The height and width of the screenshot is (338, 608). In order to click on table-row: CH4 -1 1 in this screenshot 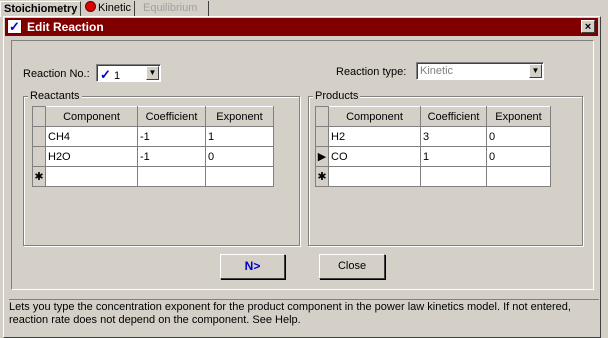, I will do `click(153, 136)`.